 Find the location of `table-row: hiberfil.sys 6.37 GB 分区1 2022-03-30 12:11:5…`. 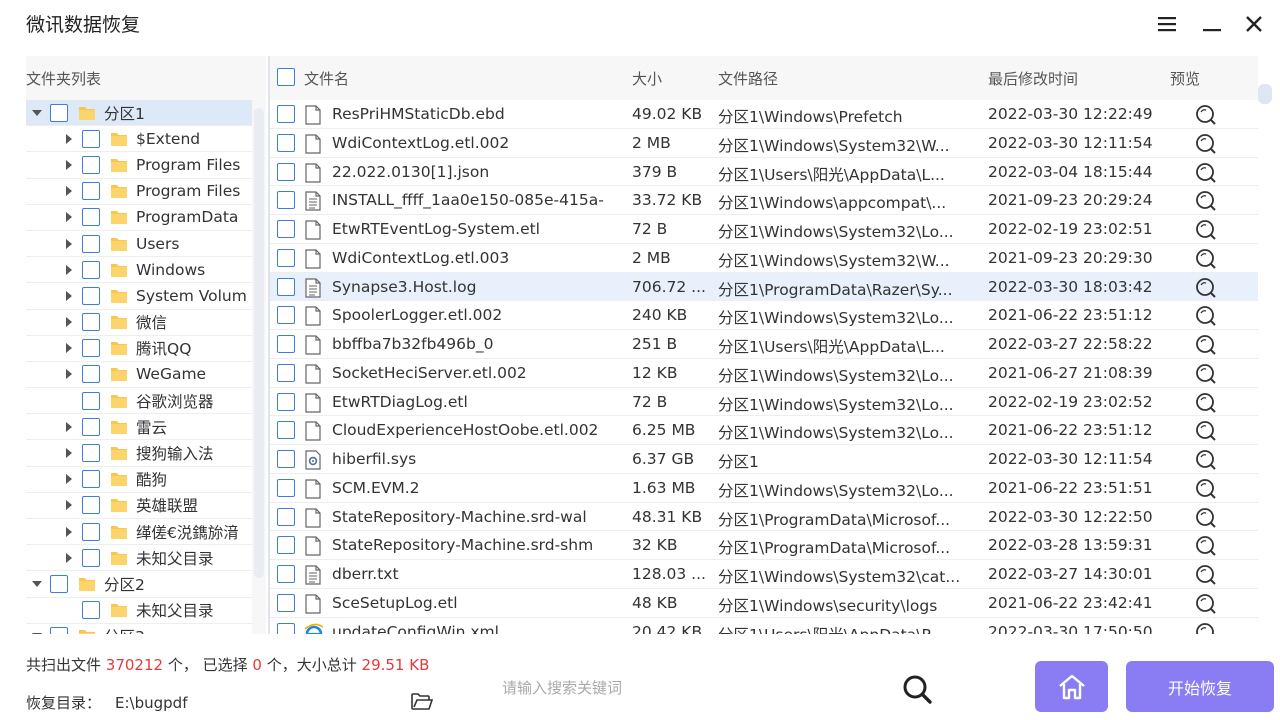

table-row: hiberfil.sys 6.37 GB 分区1 2022-03-30 12:11:5… is located at coordinates (764, 459).